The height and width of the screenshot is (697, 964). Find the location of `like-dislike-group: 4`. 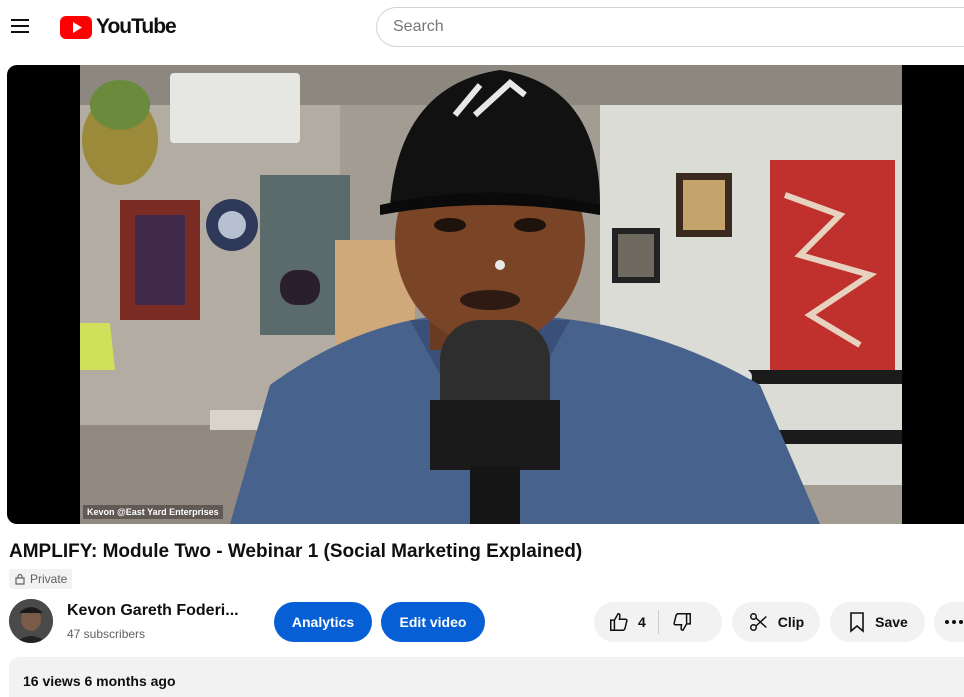

like-dislike-group: 4 is located at coordinates (658, 622).